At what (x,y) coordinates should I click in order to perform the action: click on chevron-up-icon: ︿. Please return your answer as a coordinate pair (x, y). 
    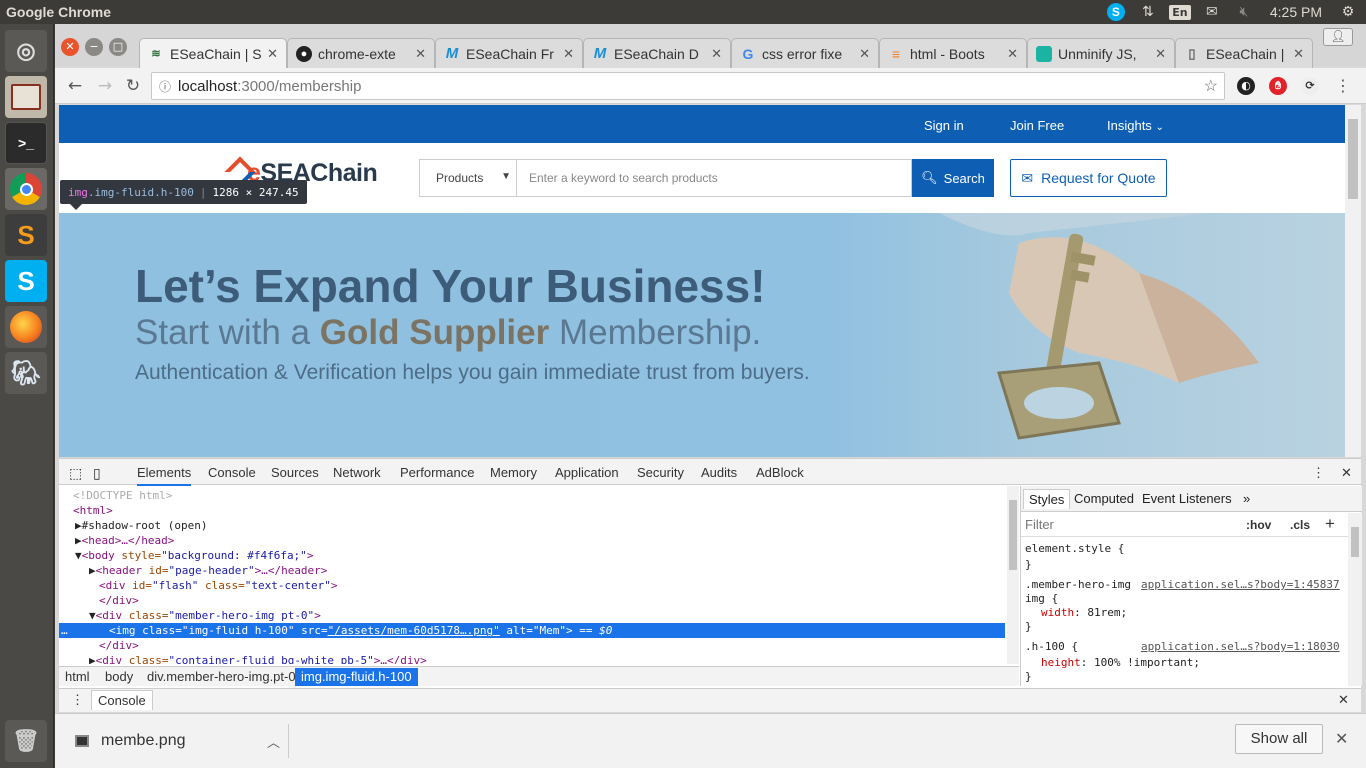
    Looking at the image, I should click on (273, 741).